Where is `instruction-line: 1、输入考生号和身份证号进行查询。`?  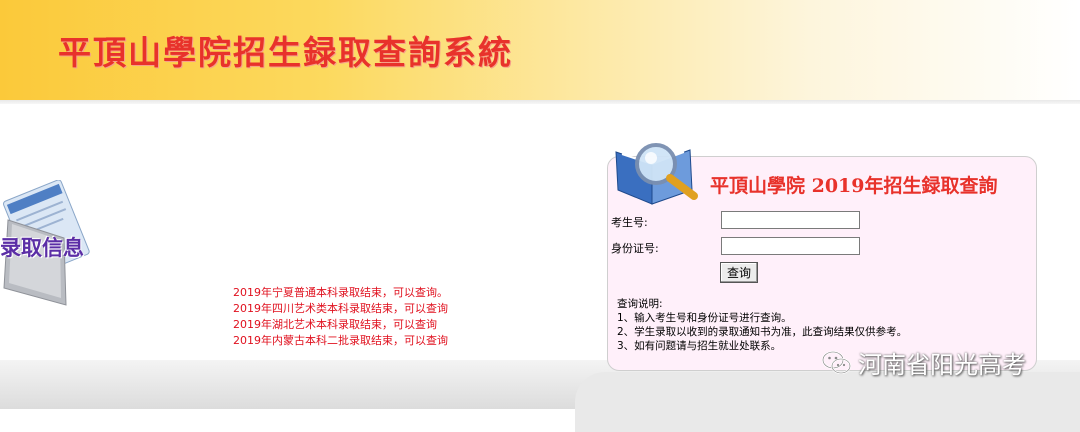
instruction-line: 1、输入考生号和身份证号进行查询。 is located at coordinates (704, 318).